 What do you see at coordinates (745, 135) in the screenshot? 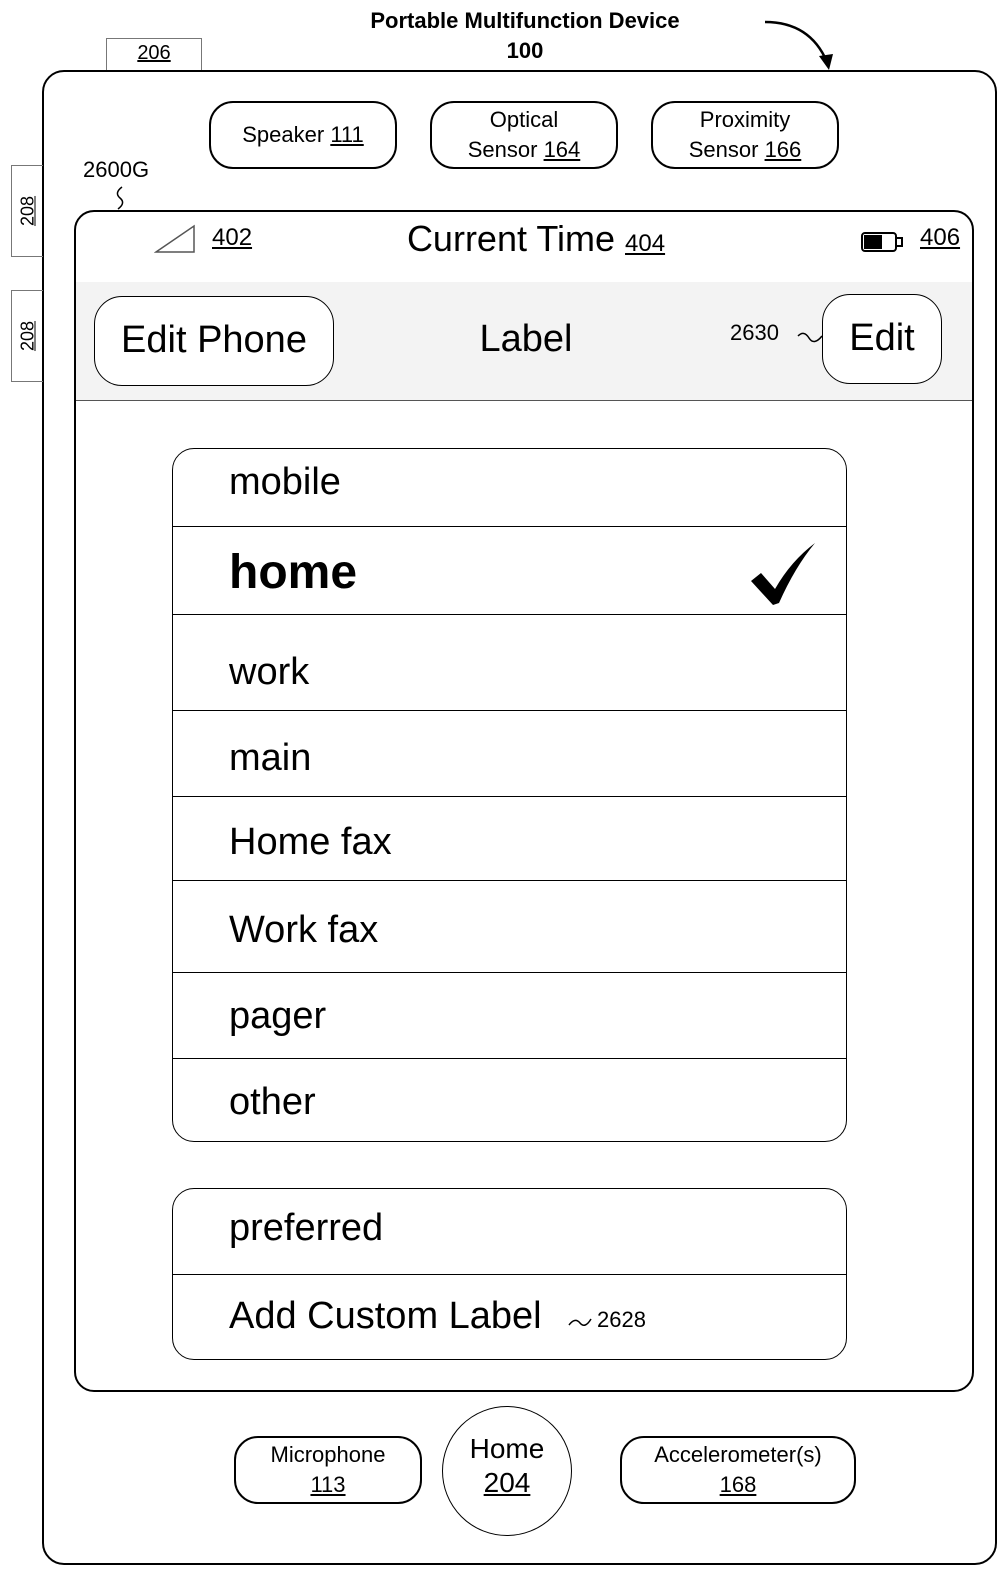
I see `proximity-sensor-component: Proximity Sensor 166` at bounding box center [745, 135].